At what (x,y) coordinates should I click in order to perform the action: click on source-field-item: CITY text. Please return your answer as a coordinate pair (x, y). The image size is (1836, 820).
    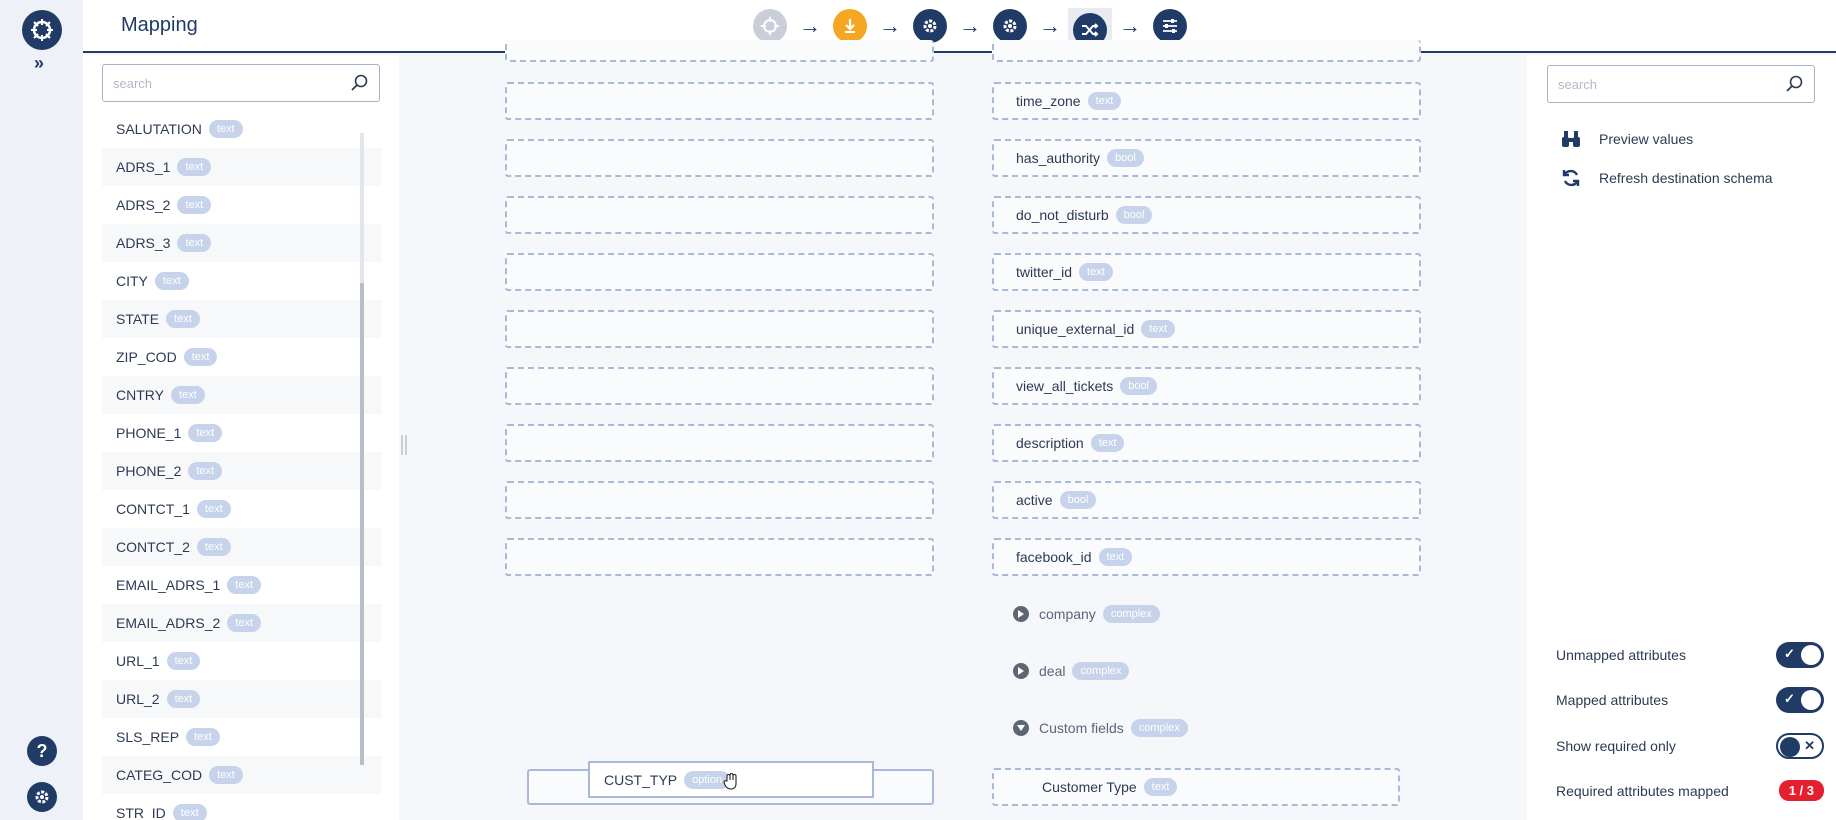
    Looking at the image, I should click on (242, 281).